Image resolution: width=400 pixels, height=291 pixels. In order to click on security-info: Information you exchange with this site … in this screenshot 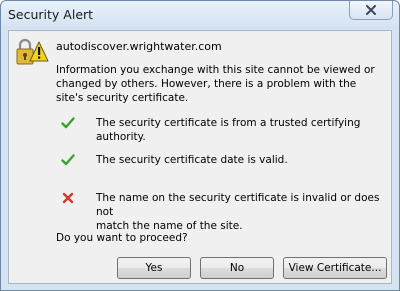, I will do `click(221, 84)`.